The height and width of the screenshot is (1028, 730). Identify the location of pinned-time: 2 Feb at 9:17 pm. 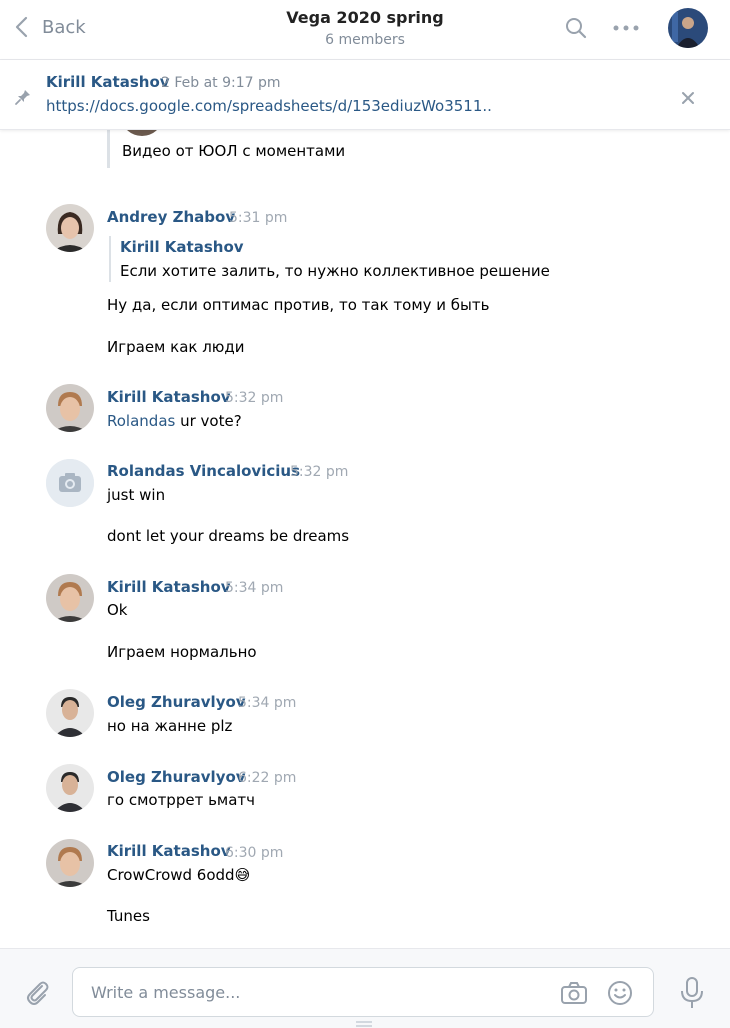
(221, 83).